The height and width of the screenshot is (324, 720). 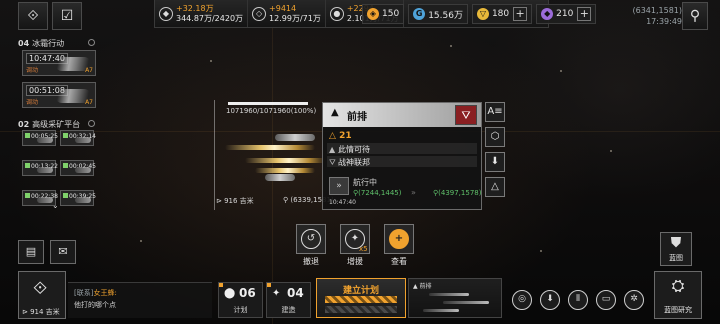 I want to click on arrow-icon: », so click(x=413, y=192).